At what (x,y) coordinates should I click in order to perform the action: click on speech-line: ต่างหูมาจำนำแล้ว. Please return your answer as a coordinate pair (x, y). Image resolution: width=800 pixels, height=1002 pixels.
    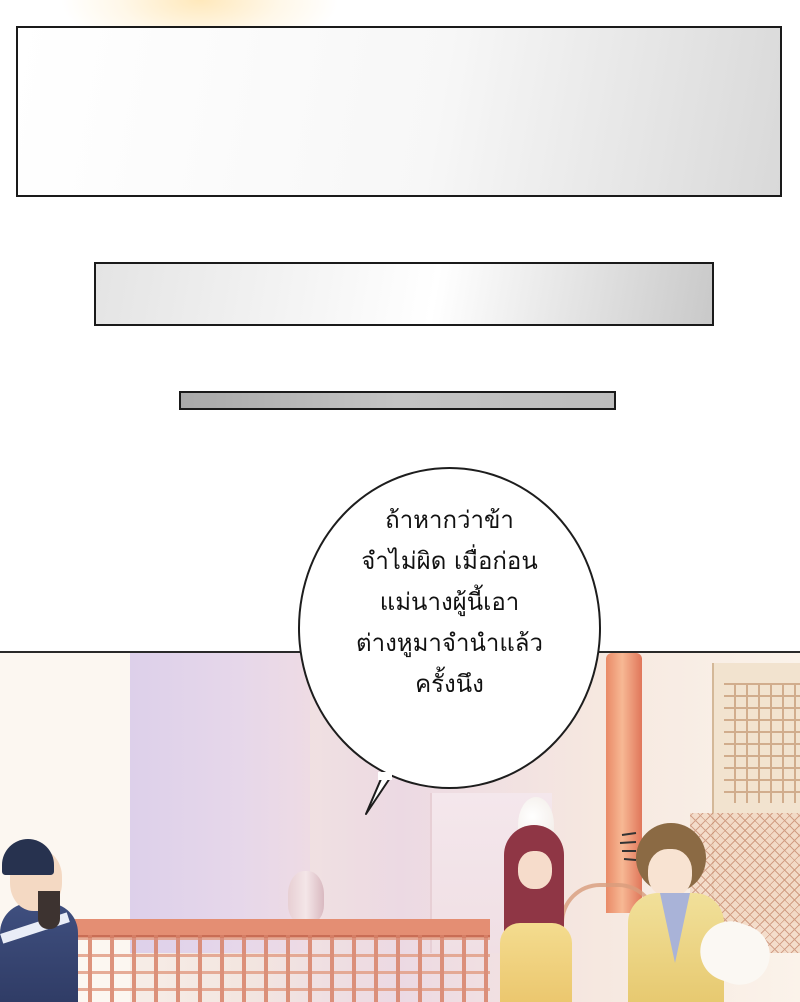
    Looking at the image, I should click on (449, 643).